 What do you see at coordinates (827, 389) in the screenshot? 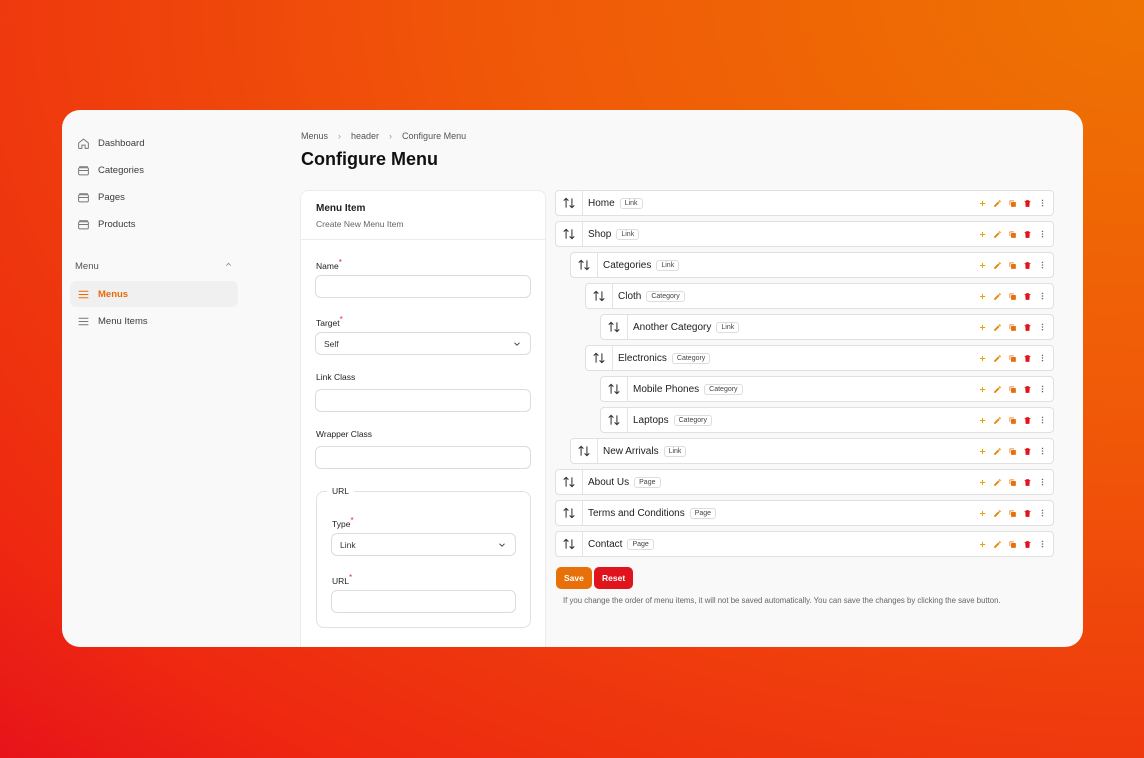
I see `menu-tree-row: Mobile Phones Category` at bounding box center [827, 389].